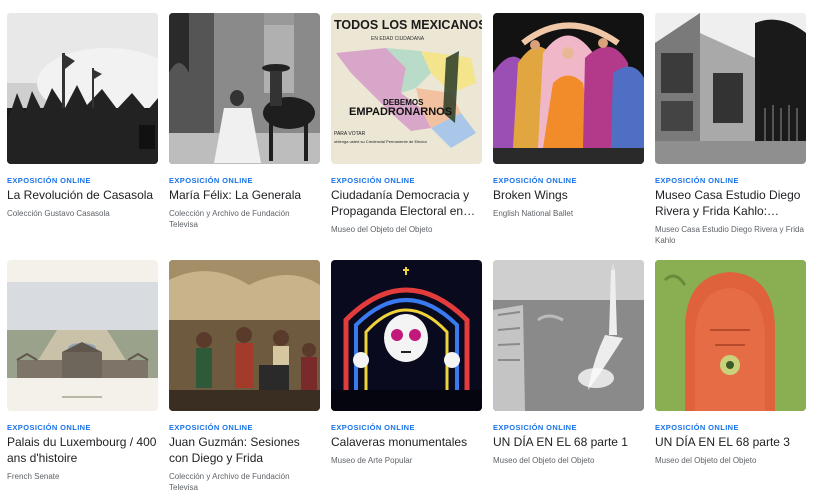 The height and width of the screenshot is (500, 818). I want to click on exhibit-title: María Félix: La Generala, so click(244, 195).